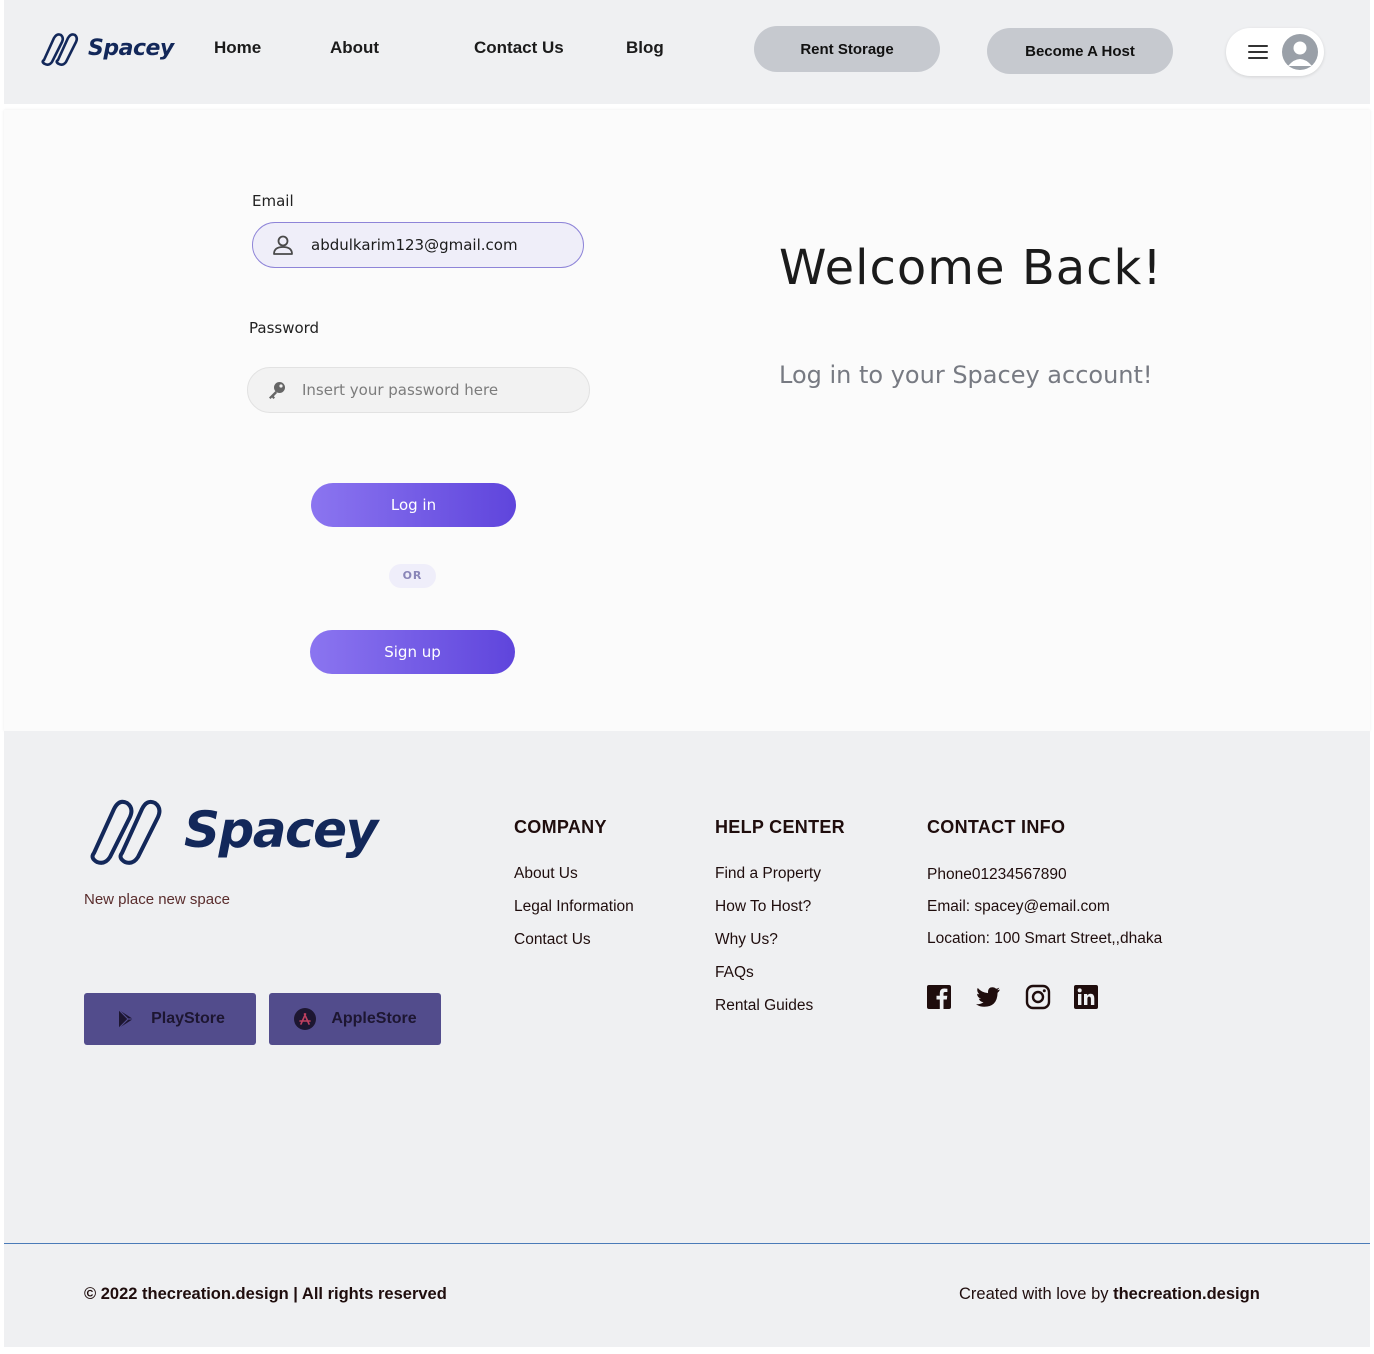 The height and width of the screenshot is (1354, 1374). I want to click on footer-link-find-property: Find a Property, so click(768, 874).